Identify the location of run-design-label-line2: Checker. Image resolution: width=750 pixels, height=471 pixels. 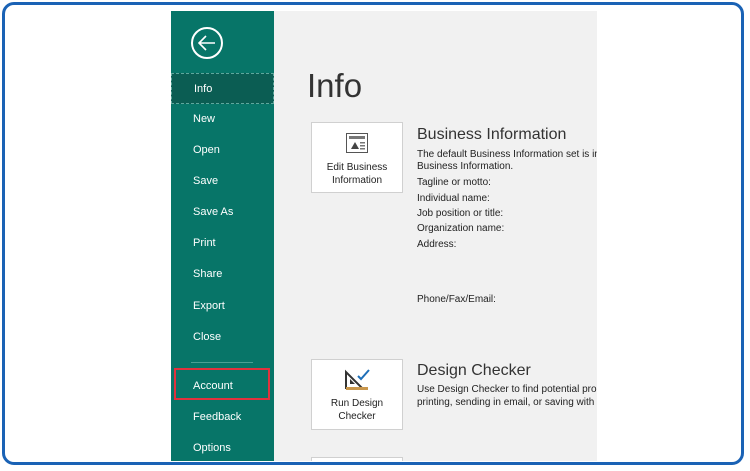
(357, 416).